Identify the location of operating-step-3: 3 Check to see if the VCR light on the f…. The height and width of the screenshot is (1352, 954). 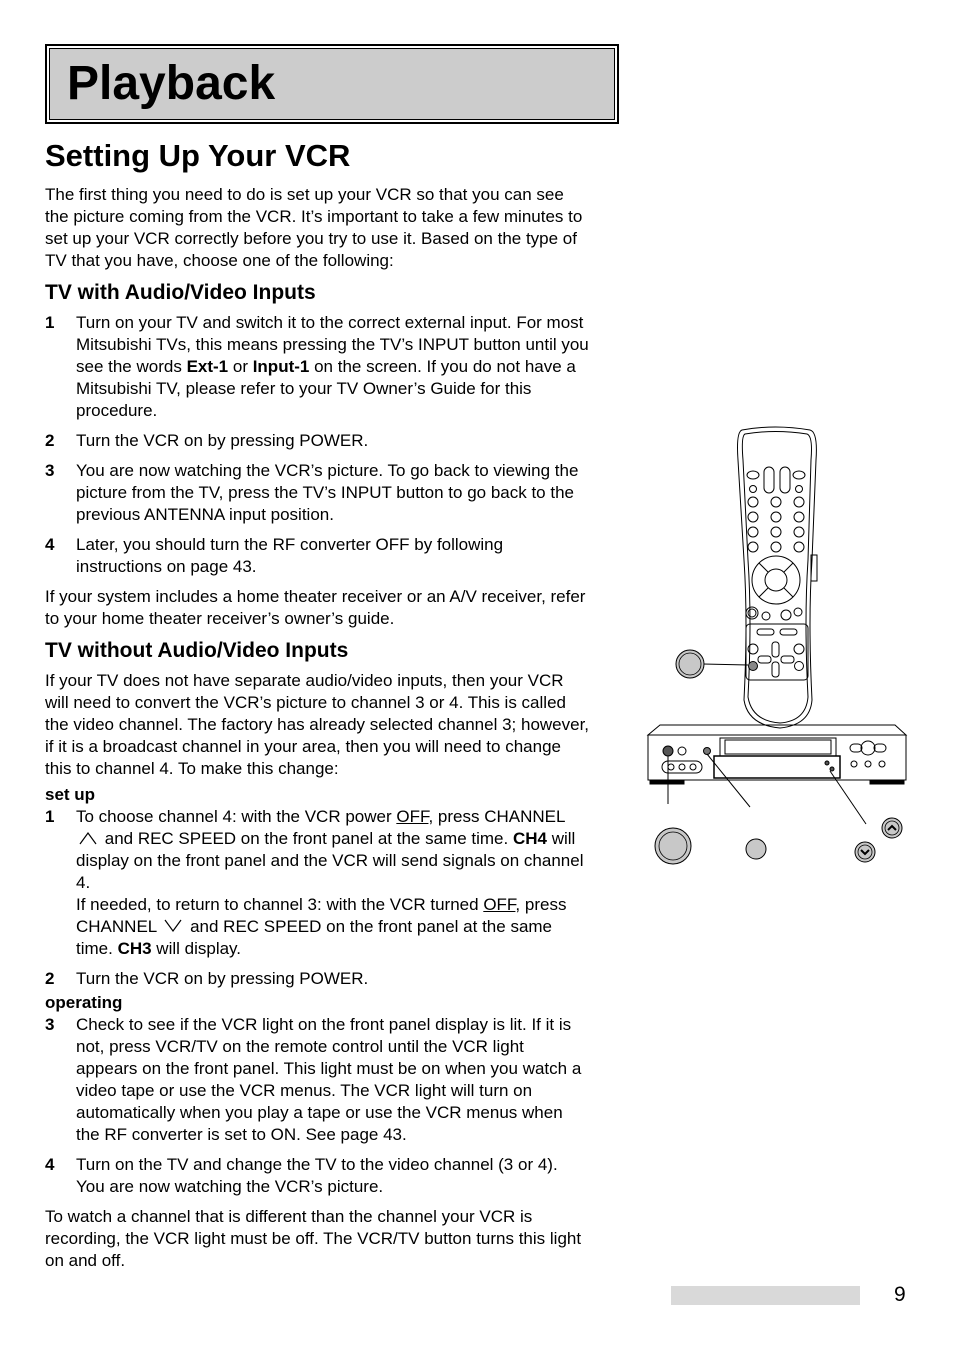
(317, 1080).